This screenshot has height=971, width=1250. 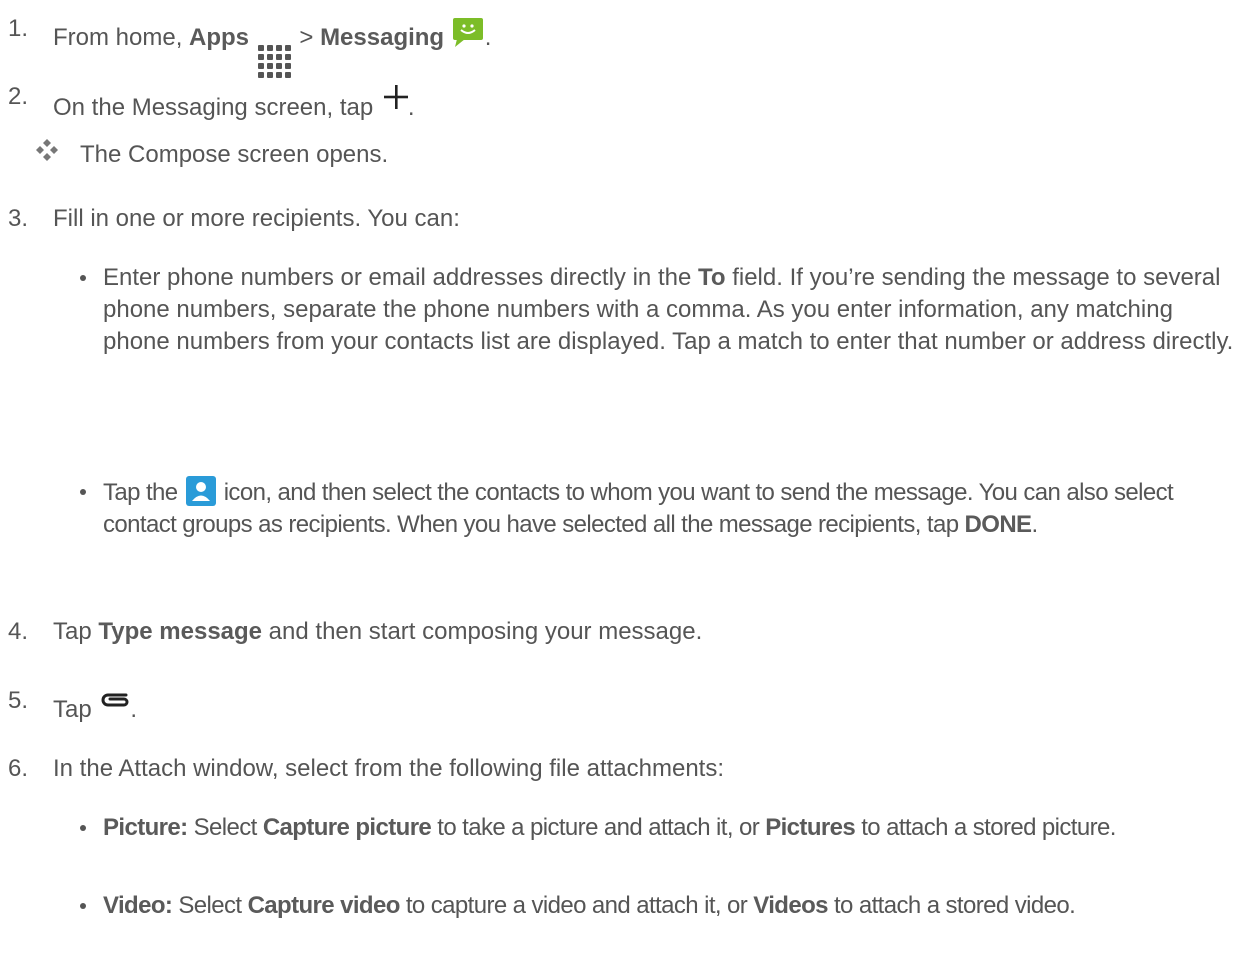 What do you see at coordinates (180, 631) in the screenshot?
I see `type-message-label: Type message` at bounding box center [180, 631].